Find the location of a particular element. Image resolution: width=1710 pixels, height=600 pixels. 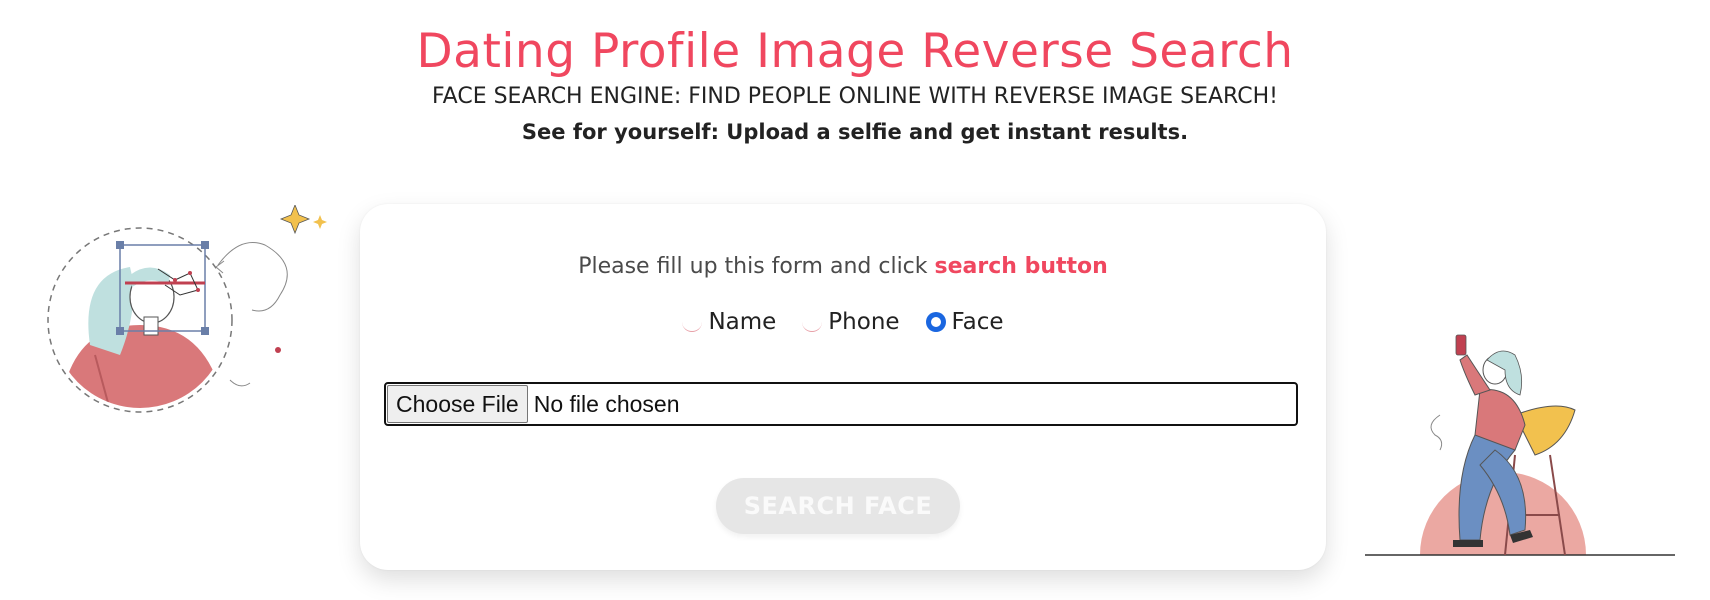

radio-face is located at coordinates (935, 322).